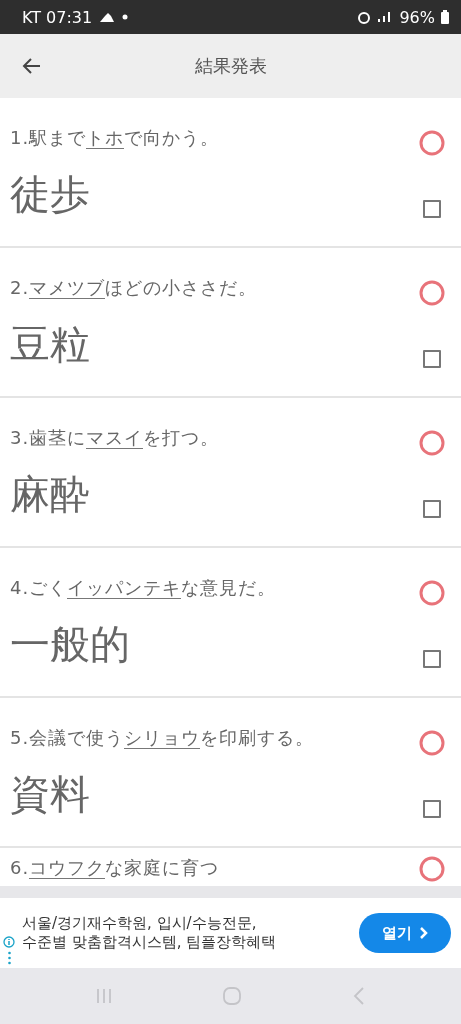  What do you see at coordinates (9, 942) in the screenshot?
I see `info-icon` at bounding box center [9, 942].